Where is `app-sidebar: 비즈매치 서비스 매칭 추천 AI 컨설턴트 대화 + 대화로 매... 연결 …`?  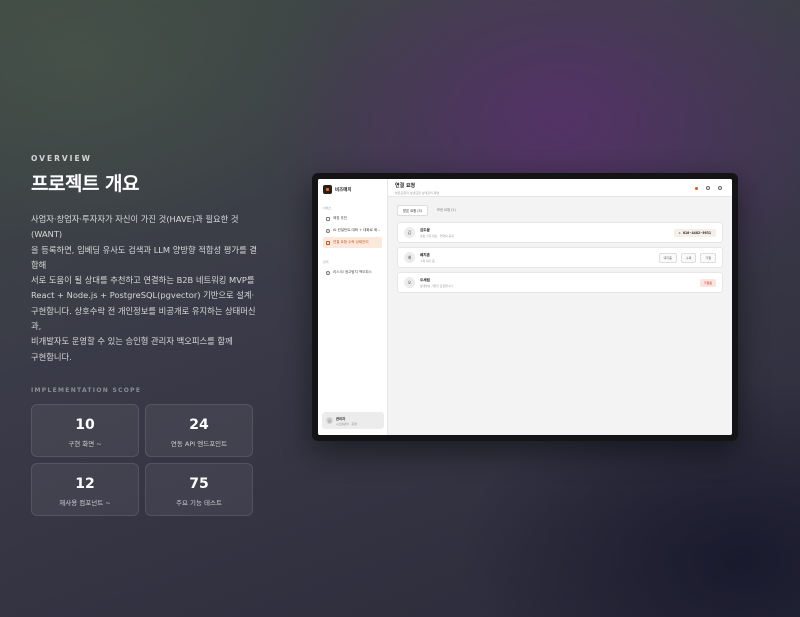 app-sidebar: 비즈매치 서비스 매칭 추천 AI 컨설턴트 대화 + 대화로 매... 연결 … is located at coordinates (353, 307).